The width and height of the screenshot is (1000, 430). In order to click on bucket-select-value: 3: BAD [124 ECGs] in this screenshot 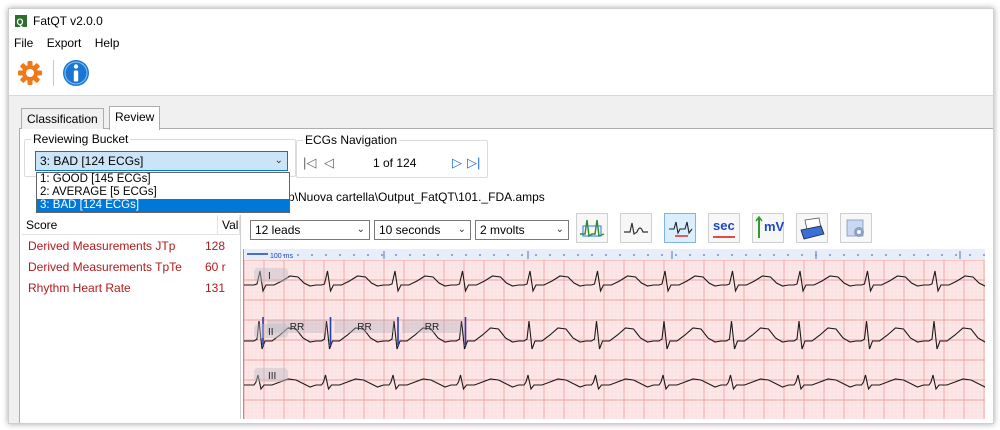, I will do `click(92, 161)`.